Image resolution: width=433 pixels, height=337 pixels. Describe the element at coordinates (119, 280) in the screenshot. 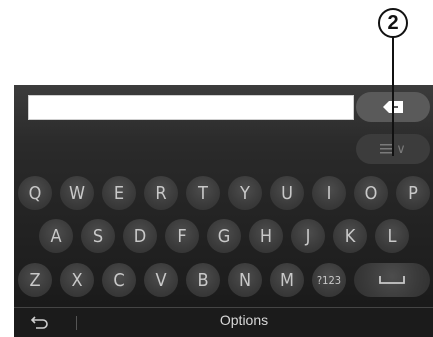

I see `key-c: C` at that location.